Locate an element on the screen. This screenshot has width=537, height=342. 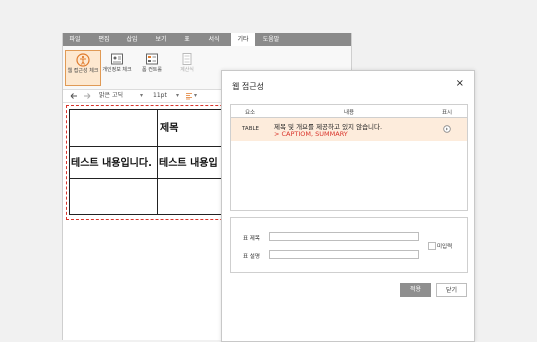
undo-icon is located at coordinates (73, 96).